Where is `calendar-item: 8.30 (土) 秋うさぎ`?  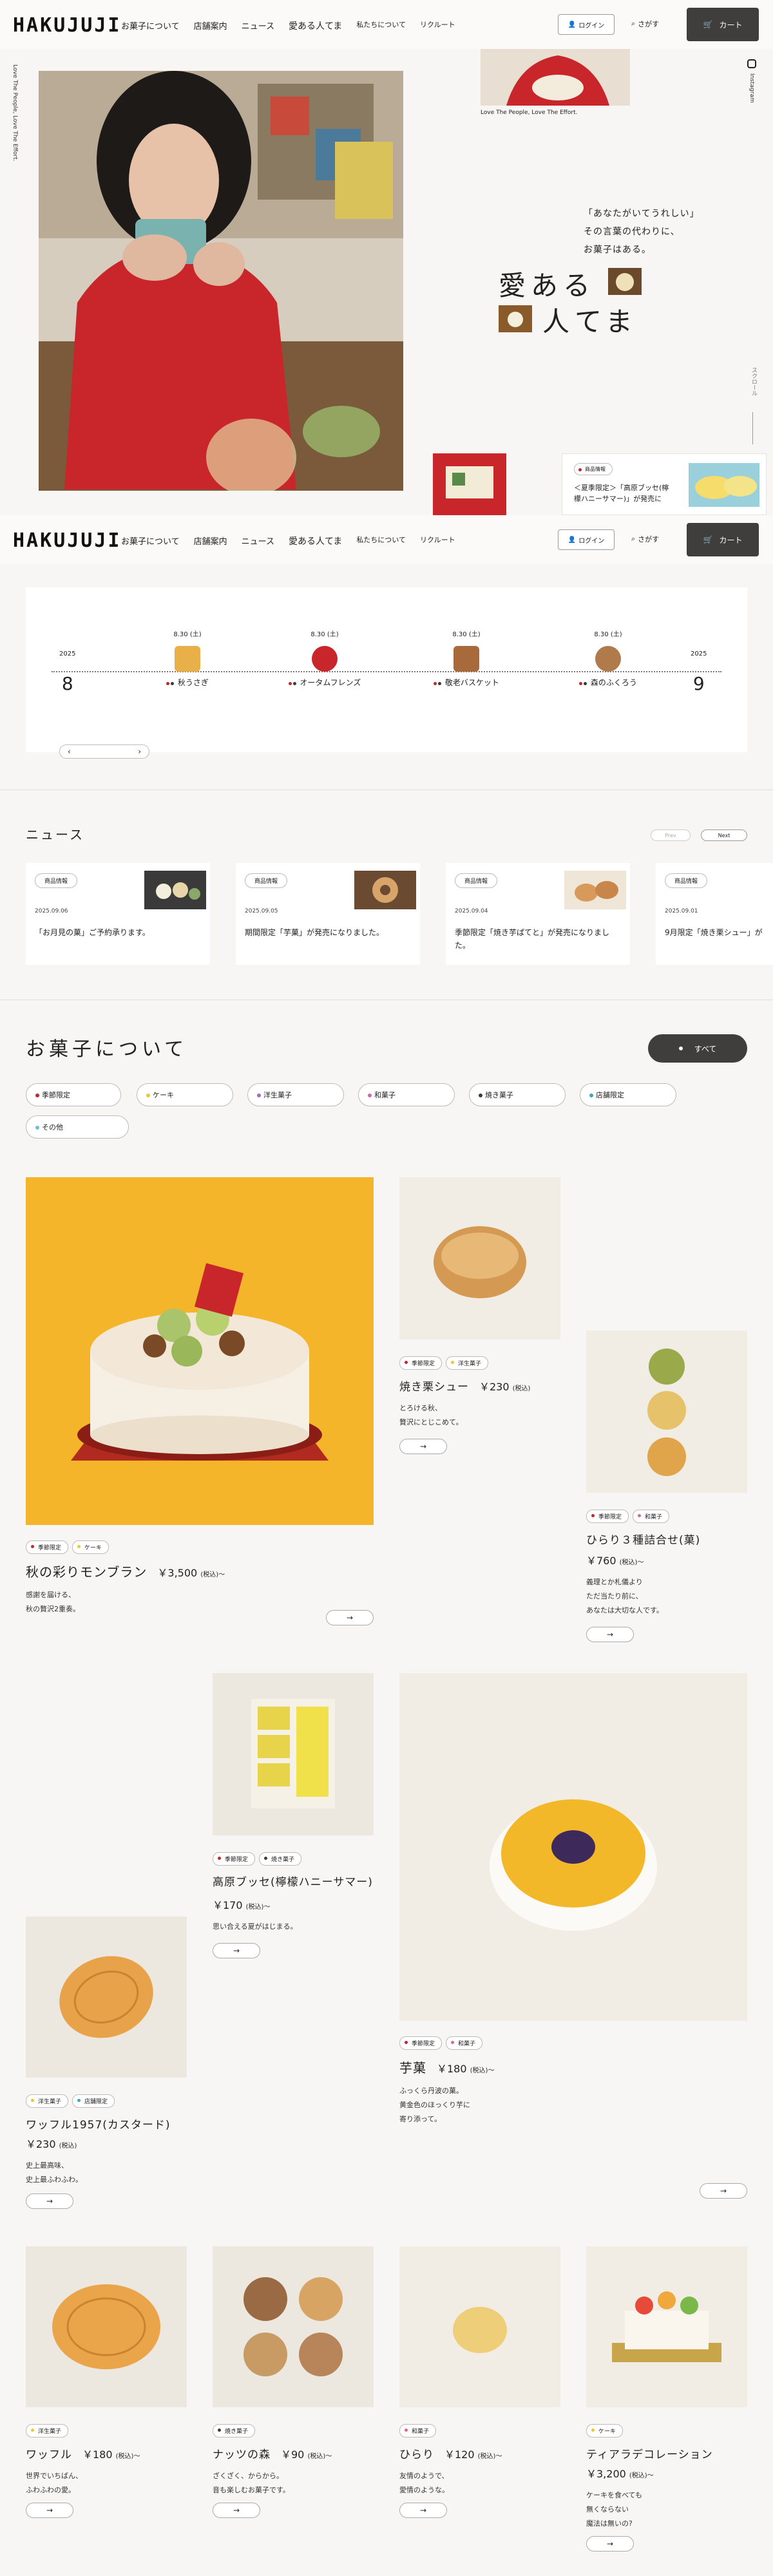 calendar-item: 8.30 (土) 秋うさぎ is located at coordinates (187, 658).